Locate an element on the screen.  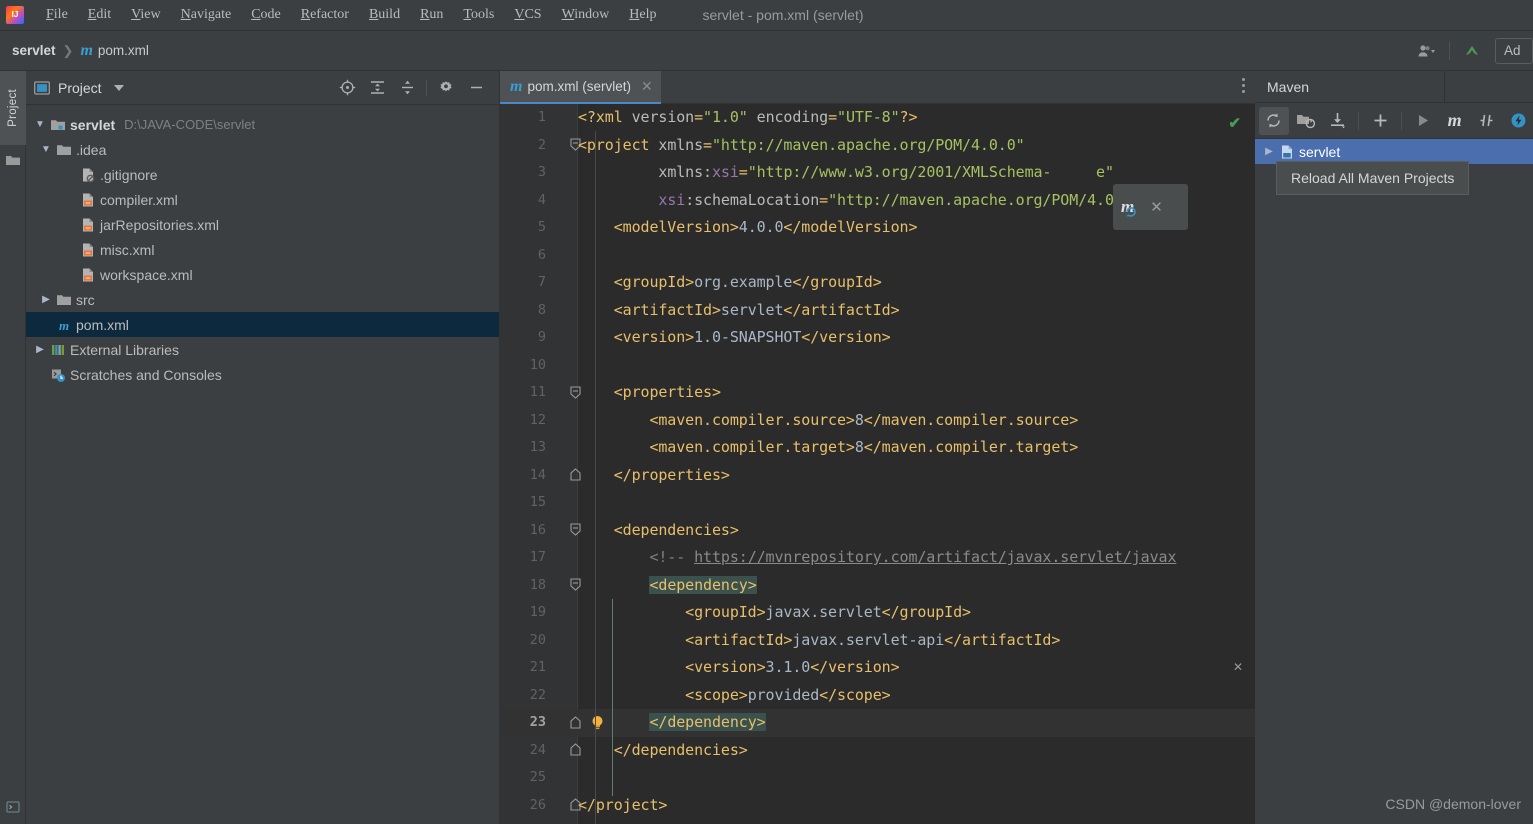
menu-item-window: Window is located at coordinates (586, 15).